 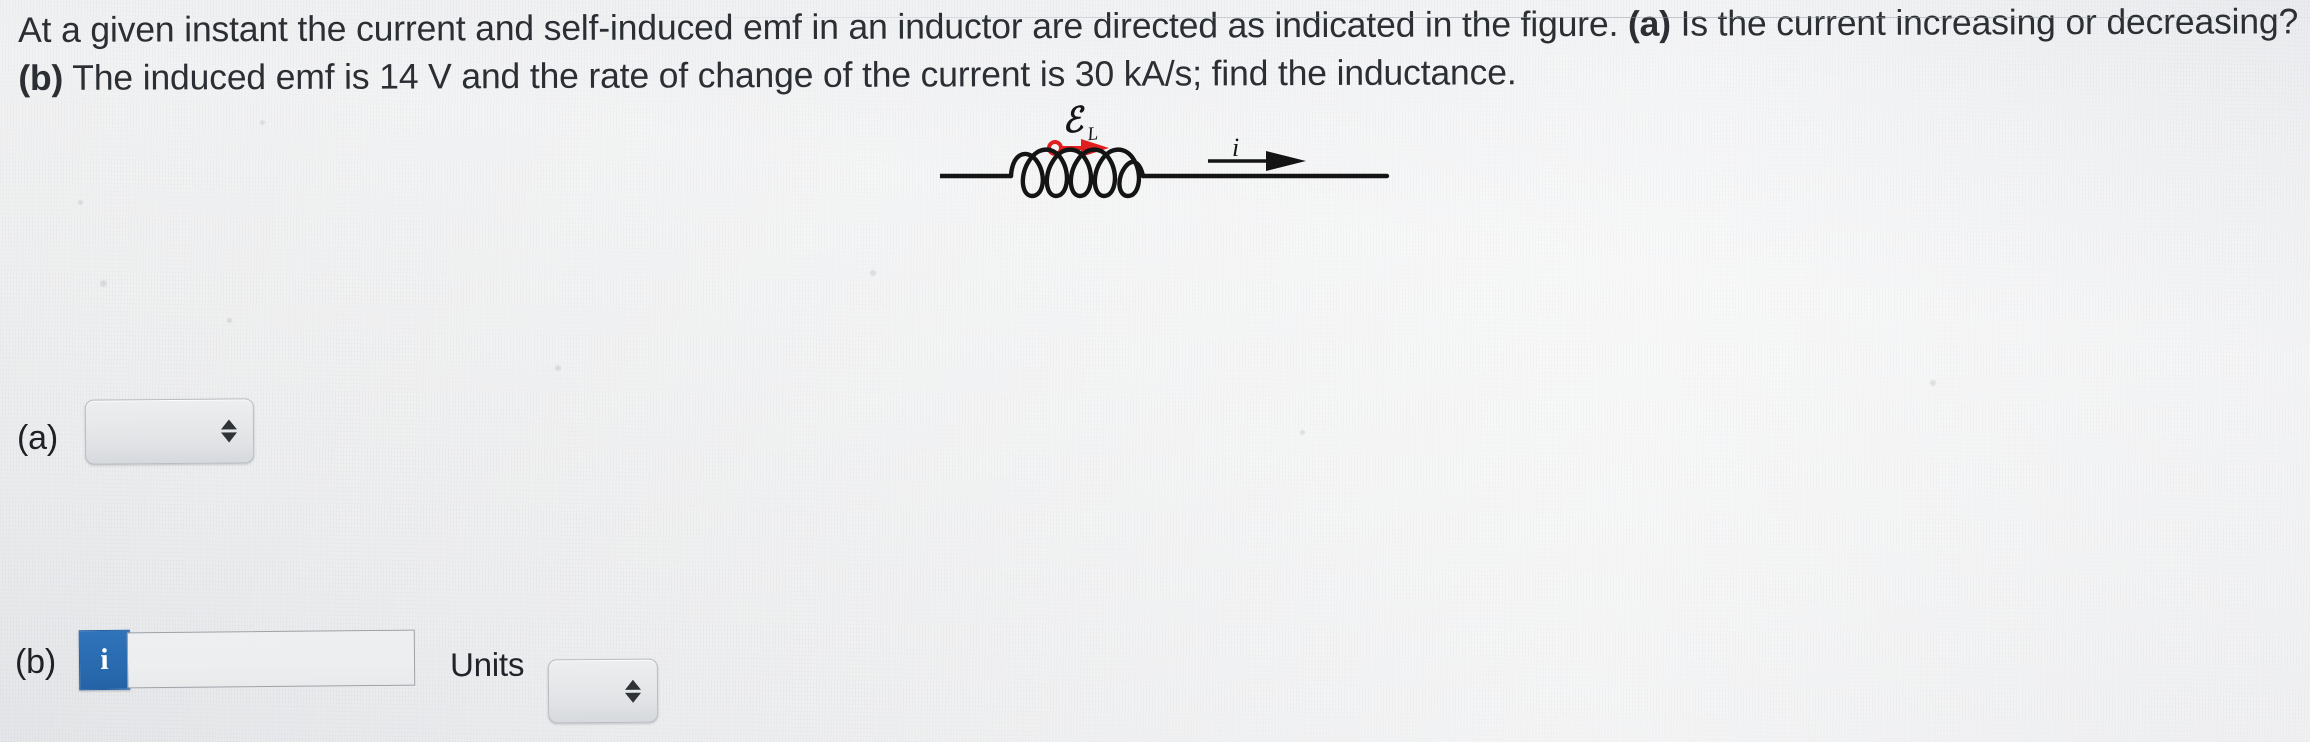 What do you see at coordinates (169, 431) in the screenshot?
I see `part-a-answer-select` at bounding box center [169, 431].